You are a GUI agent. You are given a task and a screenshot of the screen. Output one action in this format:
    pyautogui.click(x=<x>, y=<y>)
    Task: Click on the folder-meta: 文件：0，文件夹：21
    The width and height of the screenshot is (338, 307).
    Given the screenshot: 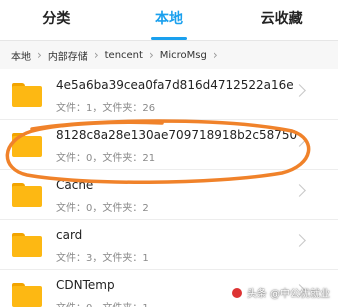 What is the action you would take?
    pyautogui.click(x=106, y=158)
    